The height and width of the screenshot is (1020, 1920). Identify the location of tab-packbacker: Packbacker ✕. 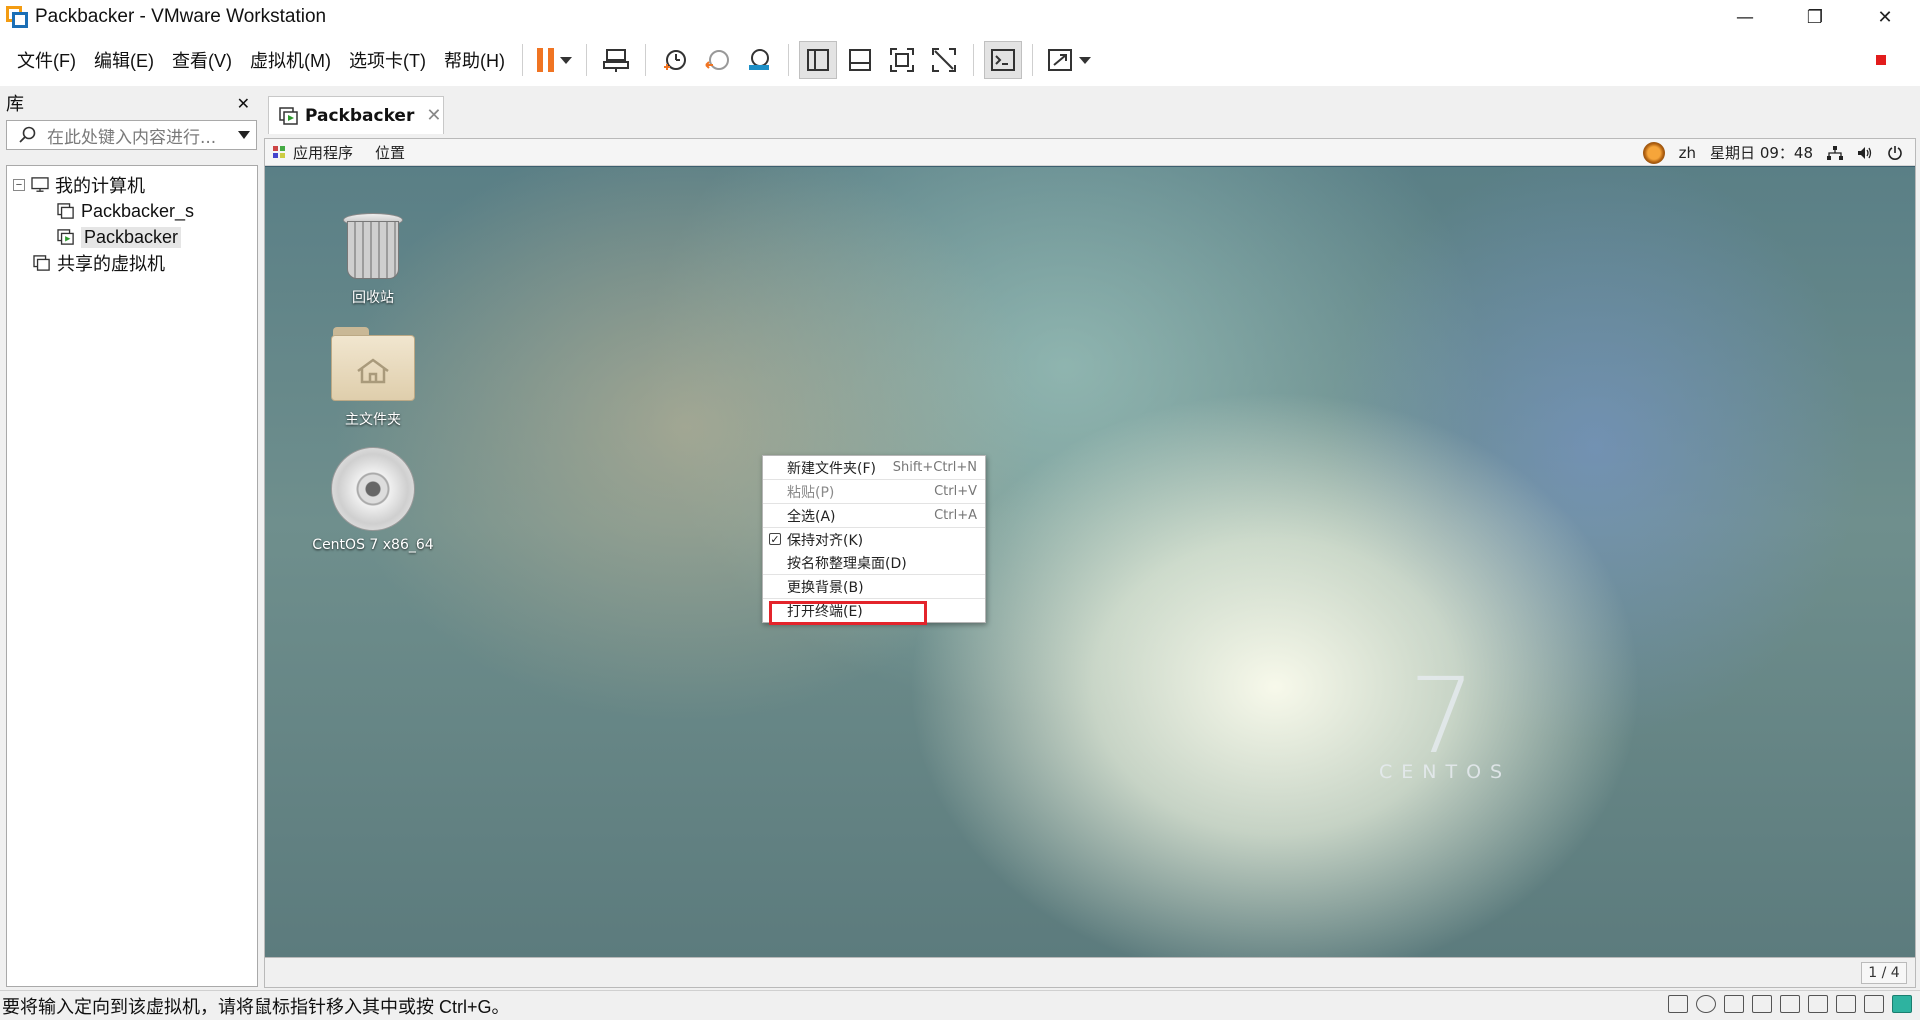
(356, 115).